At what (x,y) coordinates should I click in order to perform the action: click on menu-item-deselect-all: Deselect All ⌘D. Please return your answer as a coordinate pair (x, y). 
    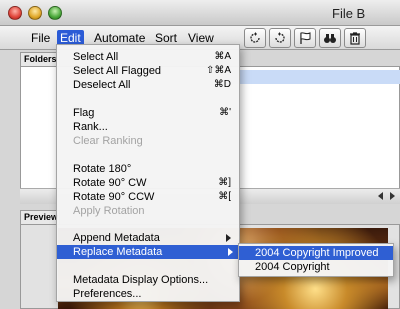
    Looking at the image, I should click on (155, 85).